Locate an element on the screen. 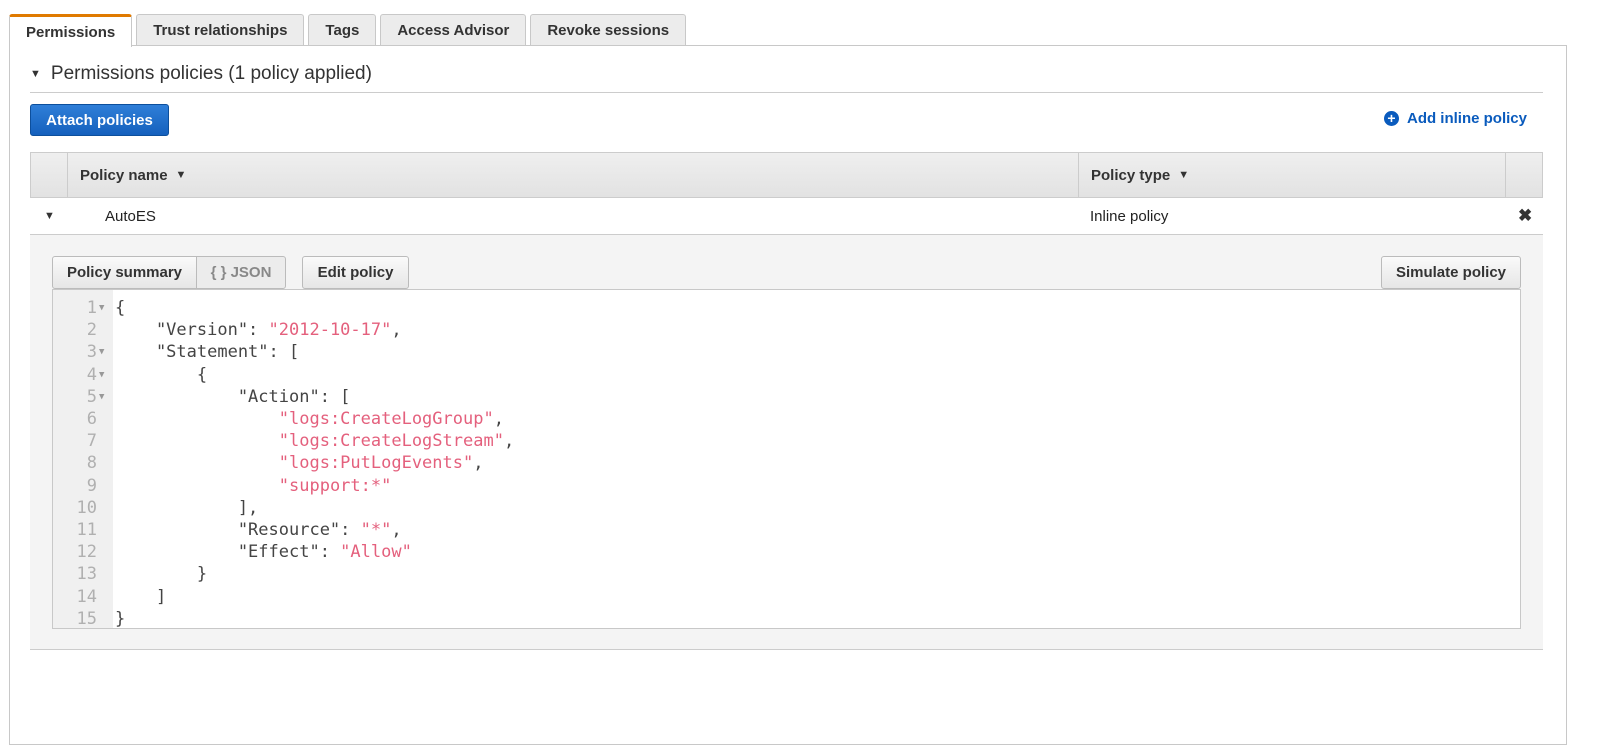 The height and width of the screenshot is (745, 1619). code-text: "Resource": "*", is located at coordinates (258, 530).